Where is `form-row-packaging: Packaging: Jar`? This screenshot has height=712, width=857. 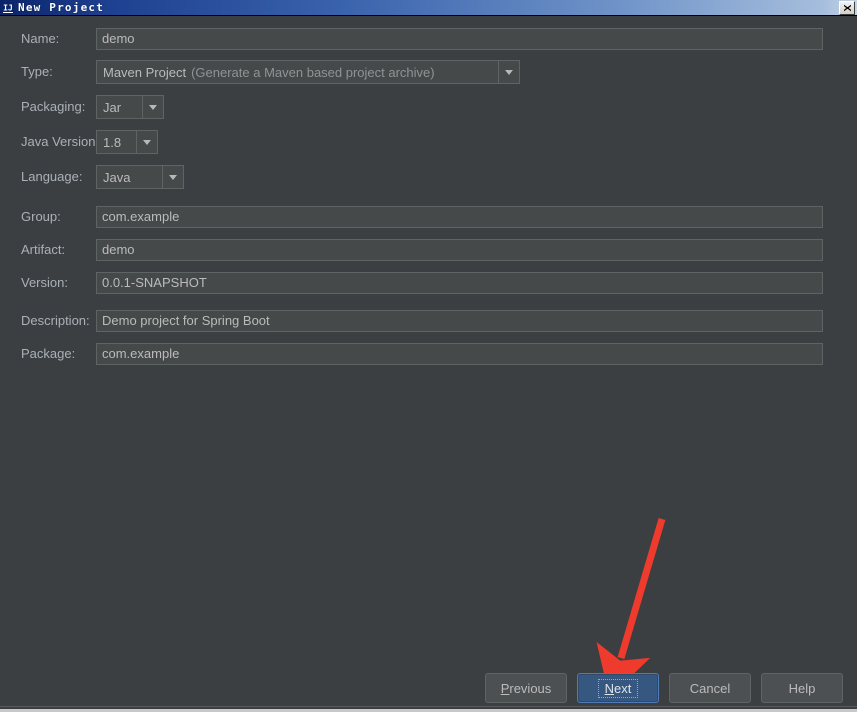 form-row-packaging: Packaging: Jar is located at coordinates (428, 107).